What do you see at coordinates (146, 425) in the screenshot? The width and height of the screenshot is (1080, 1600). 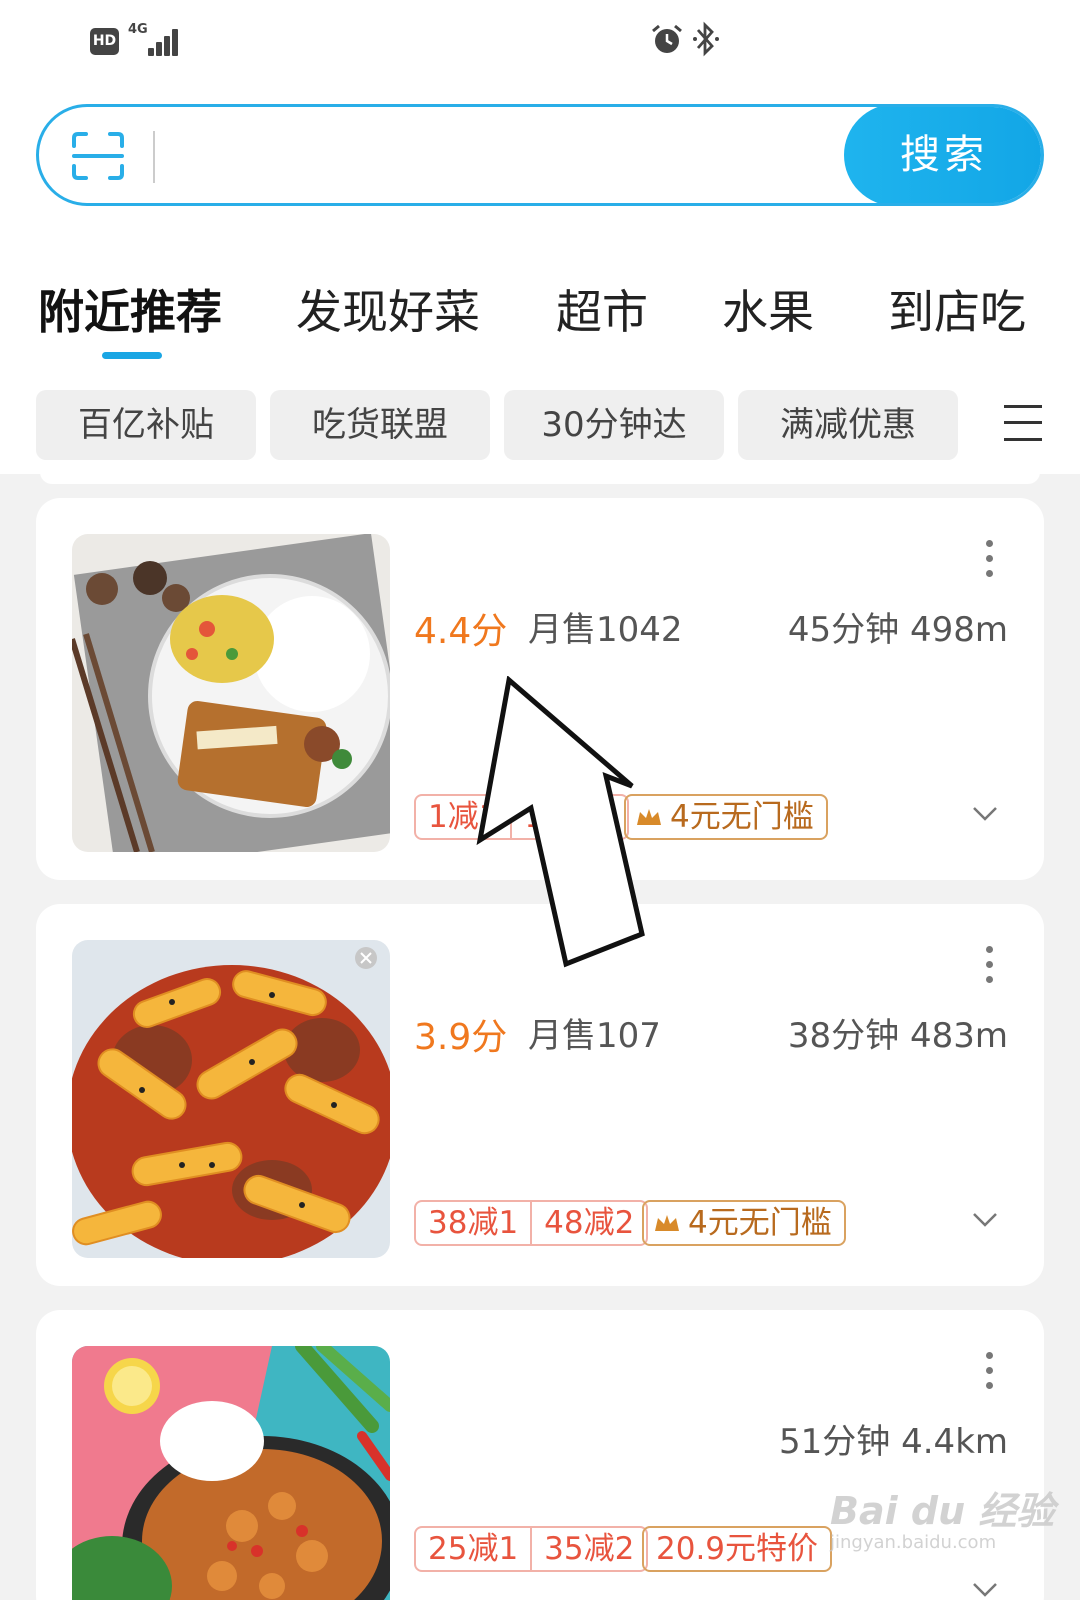 I see `filter-subsidy: 百亿补贴` at bounding box center [146, 425].